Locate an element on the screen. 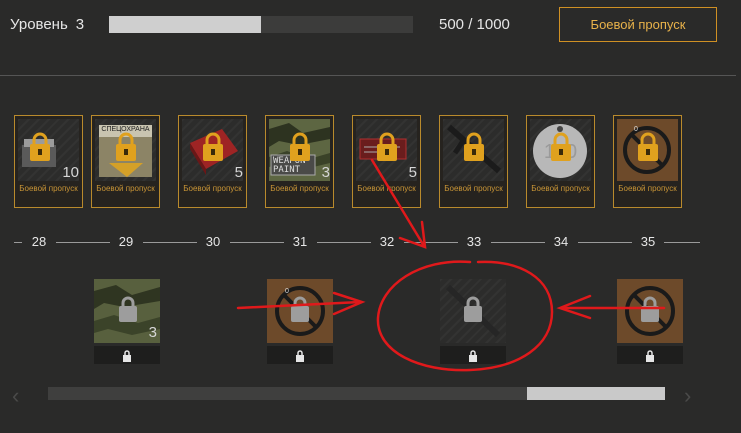 Image resolution: width=741 pixels, height=433 pixels. annotation-arrow-top is located at coordinates (398, 203).